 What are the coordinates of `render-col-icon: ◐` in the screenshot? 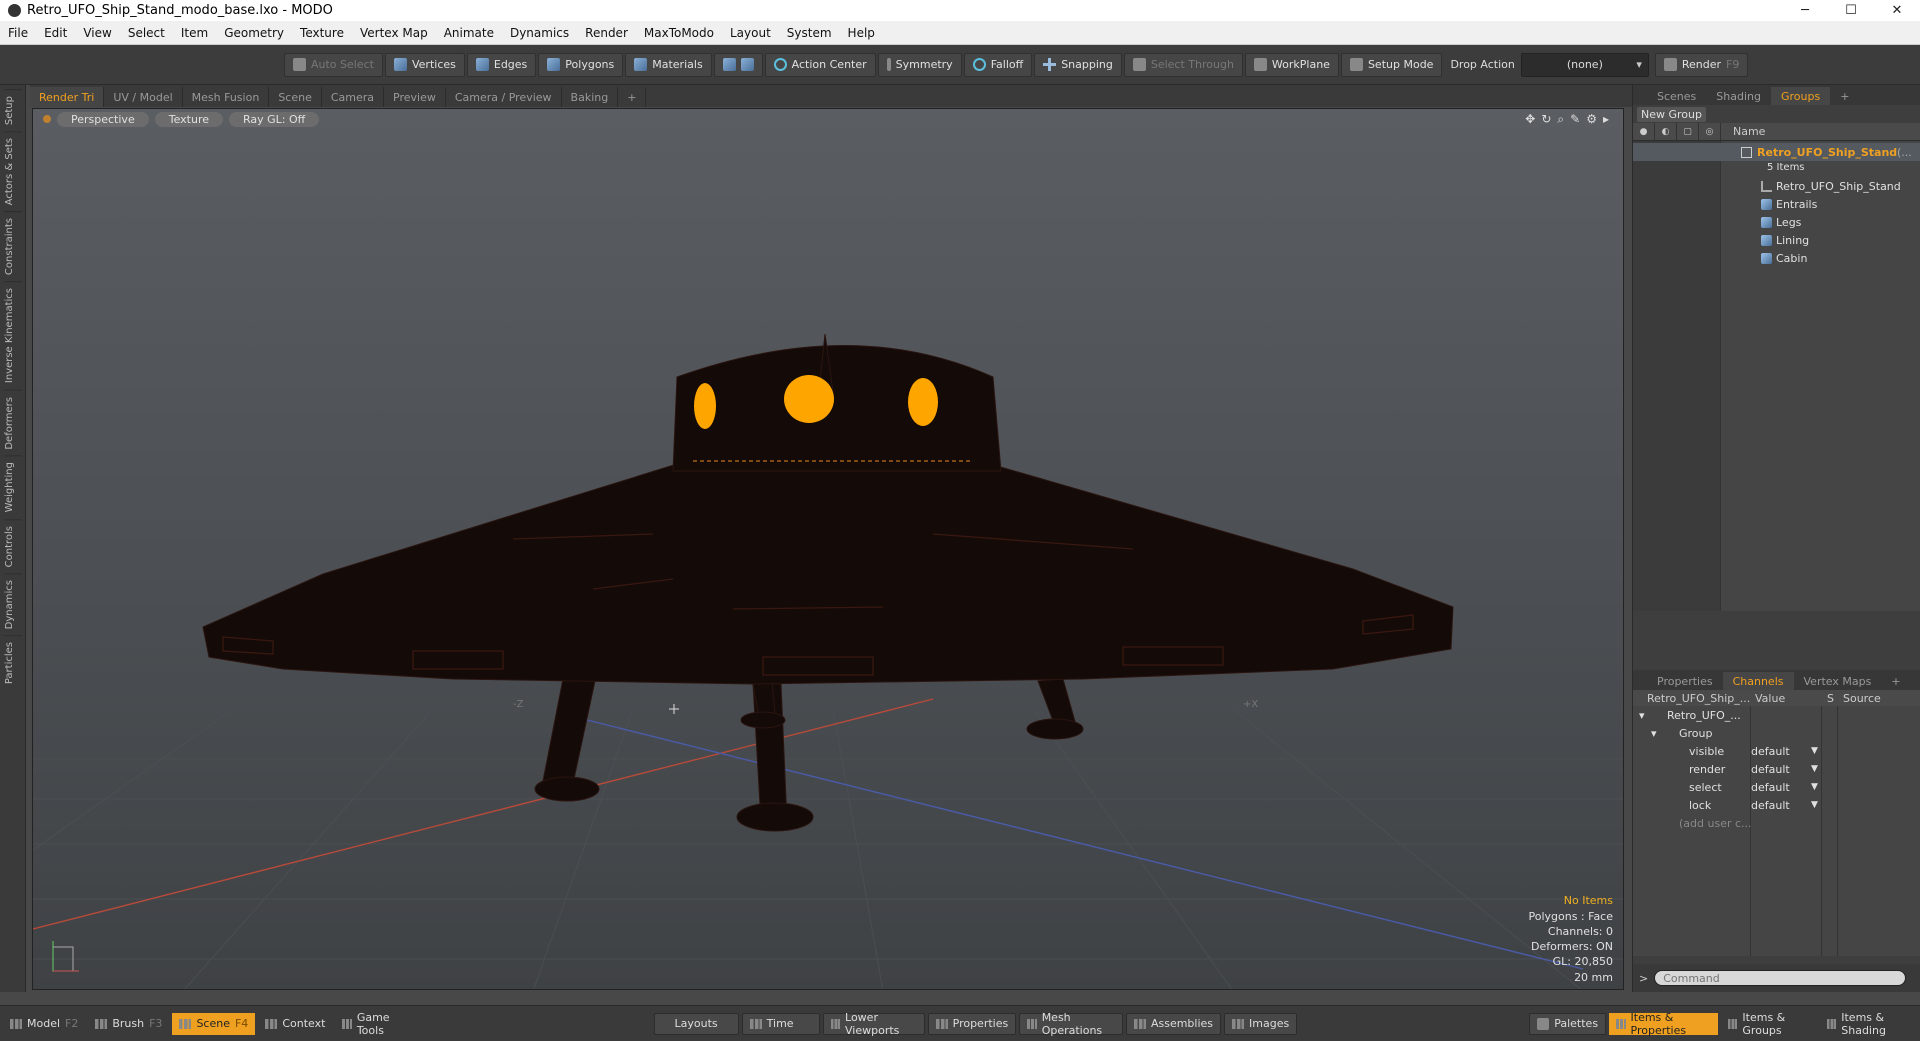 It's located at (1666, 131).